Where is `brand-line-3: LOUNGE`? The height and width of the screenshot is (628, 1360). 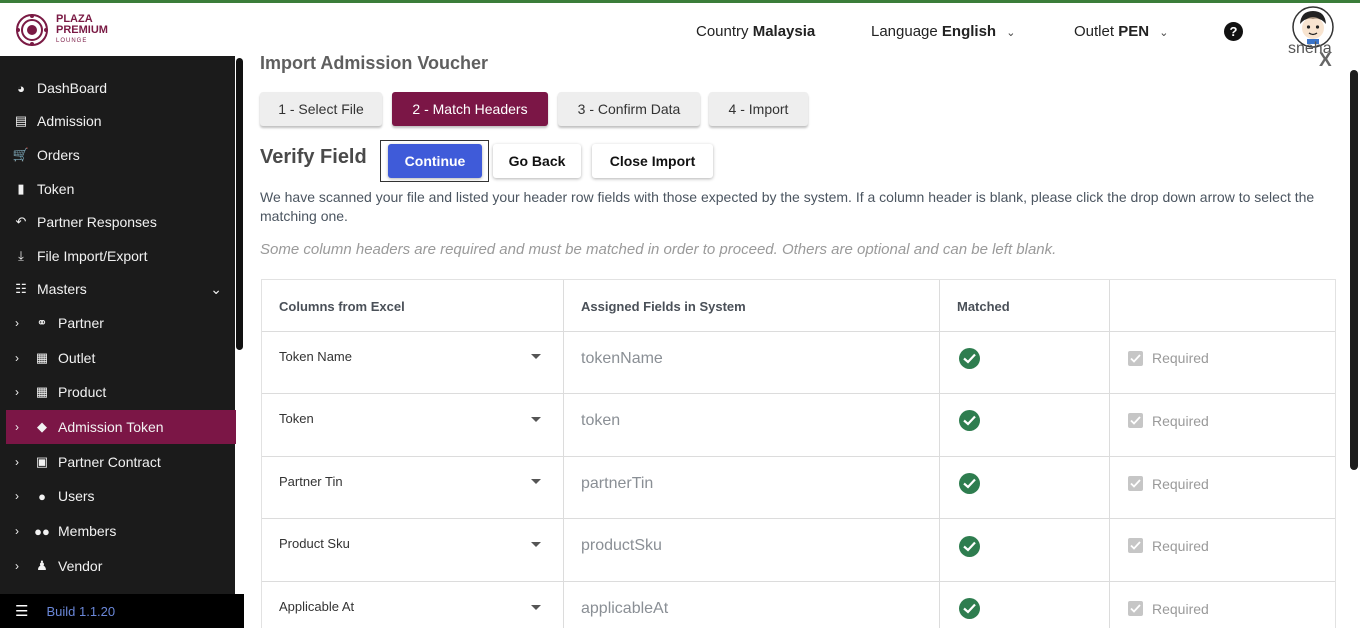
brand-line-3: LOUNGE is located at coordinates (72, 40).